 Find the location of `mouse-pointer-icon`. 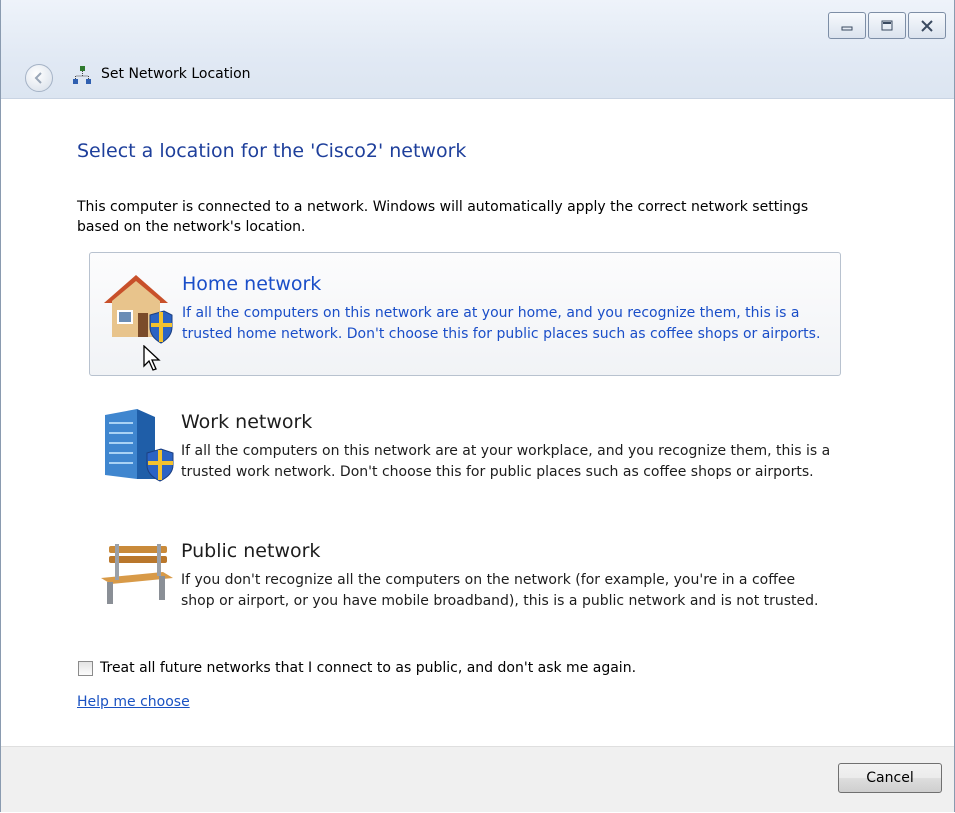

mouse-pointer-icon is located at coordinates (152, 358).